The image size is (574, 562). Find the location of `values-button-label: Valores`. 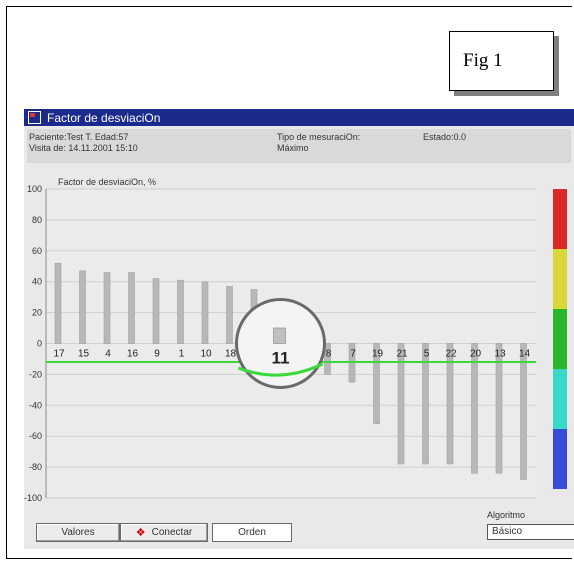

values-button-label: Valores is located at coordinates (78, 532).